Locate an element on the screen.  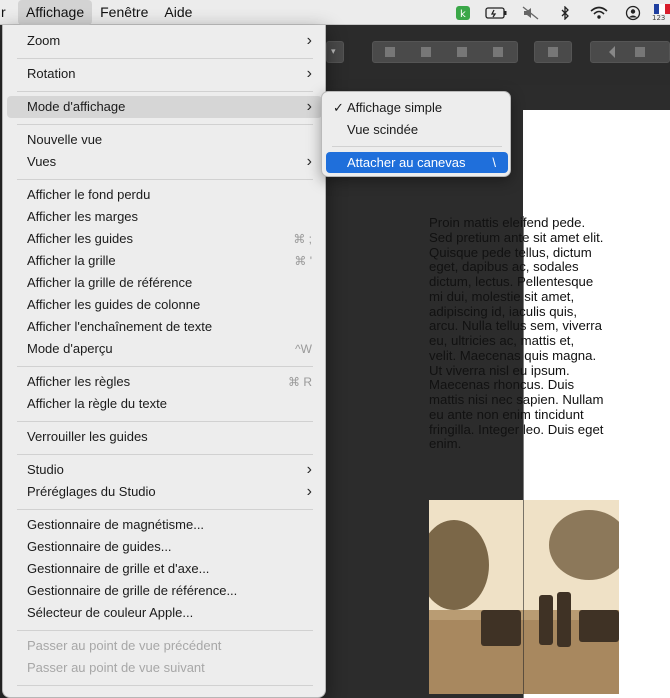
submenu-item-affichage-simple: ✓ Affichage simple is located at coordinates (417, 107).